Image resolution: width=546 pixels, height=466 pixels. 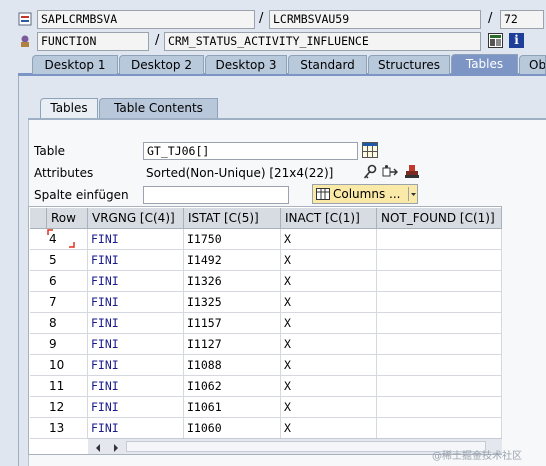 What do you see at coordinates (484, 64) in the screenshot?
I see `tab-tables: Tables` at bounding box center [484, 64].